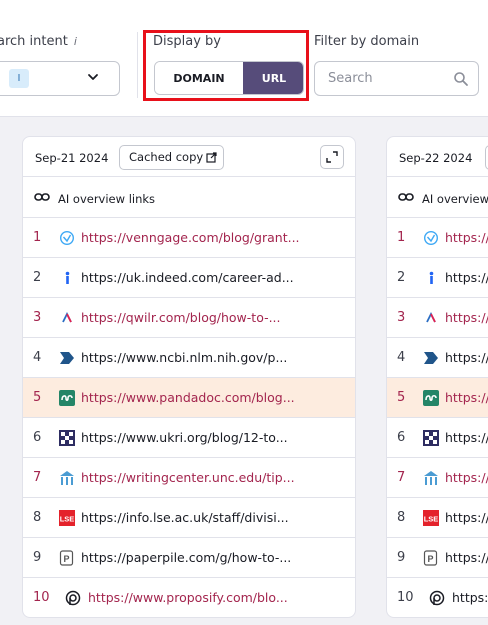  What do you see at coordinates (401, 557) in the screenshot?
I see `rank-number: 9` at bounding box center [401, 557].